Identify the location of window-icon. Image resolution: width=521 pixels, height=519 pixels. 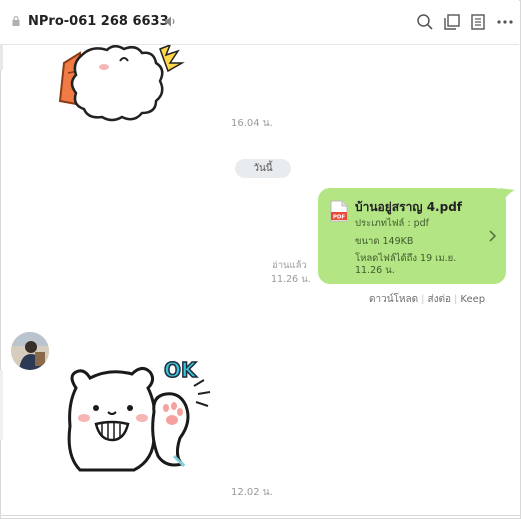
(452, 22).